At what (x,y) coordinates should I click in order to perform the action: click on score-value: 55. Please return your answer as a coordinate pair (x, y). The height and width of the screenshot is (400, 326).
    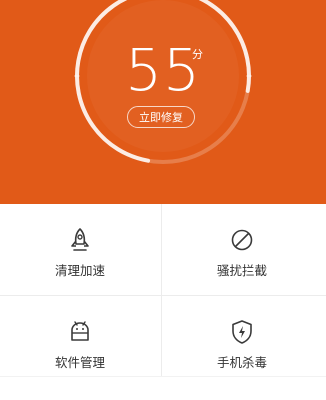
    Looking at the image, I should click on (163, 70).